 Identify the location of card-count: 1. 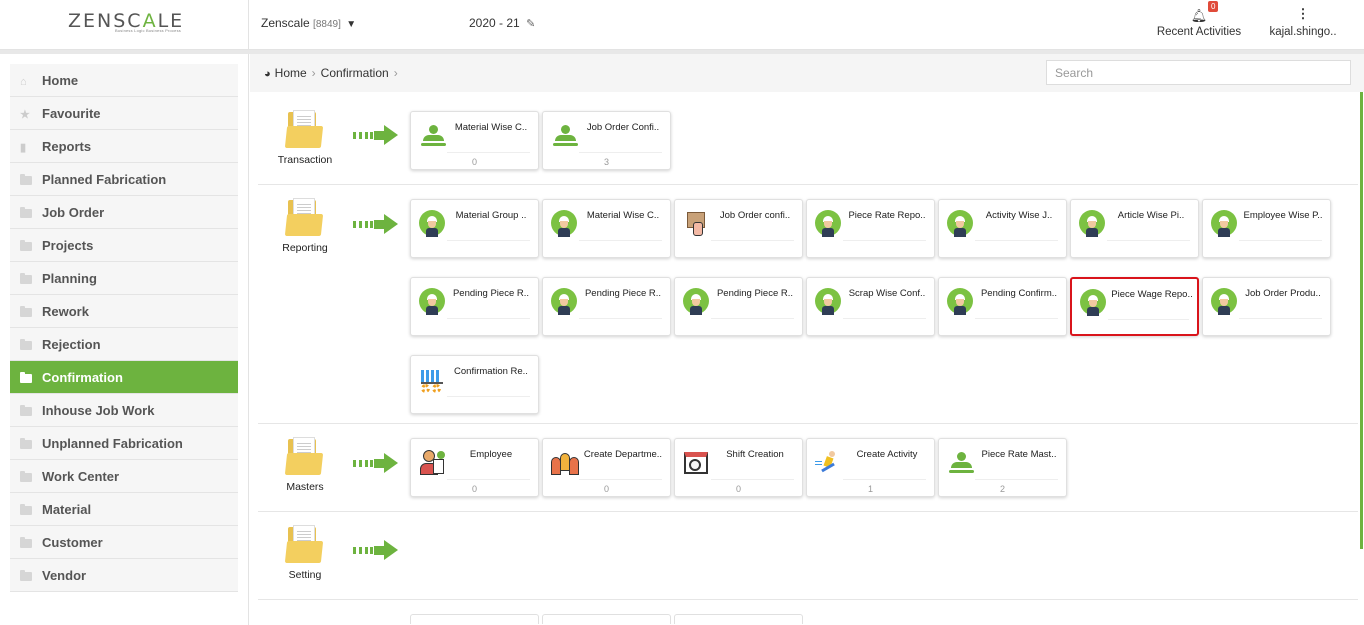
(870, 489).